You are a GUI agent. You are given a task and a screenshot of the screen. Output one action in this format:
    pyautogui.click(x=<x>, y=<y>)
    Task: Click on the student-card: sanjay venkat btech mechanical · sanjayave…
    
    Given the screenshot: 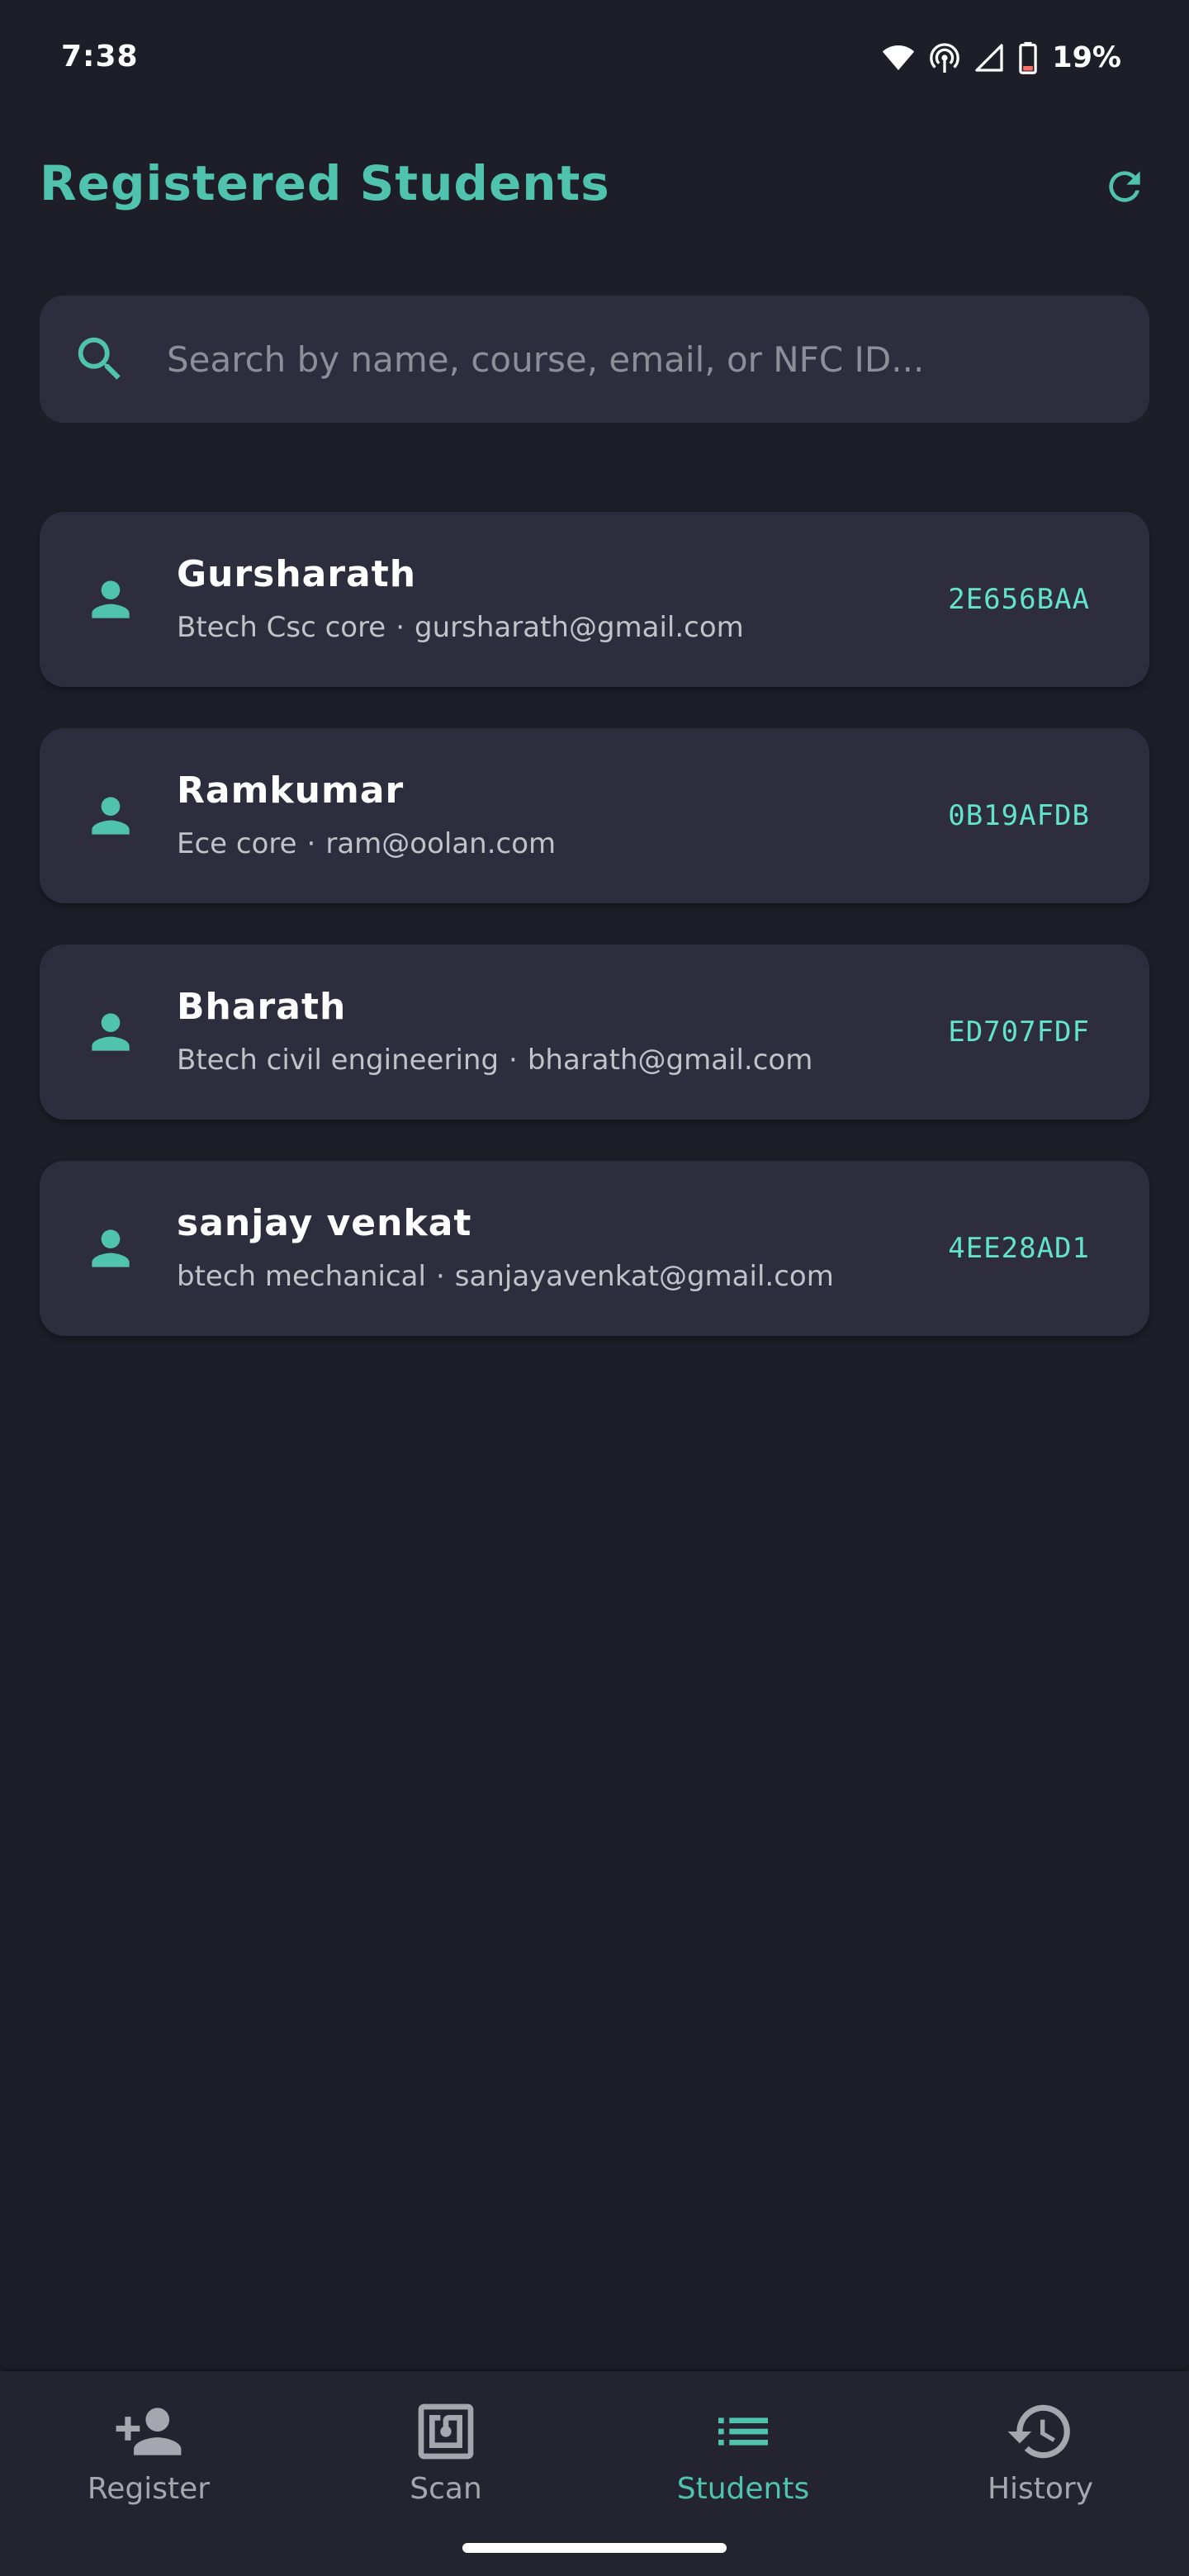 What is the action you would take?
    pyautogui.click(x=594, y=1248)
    